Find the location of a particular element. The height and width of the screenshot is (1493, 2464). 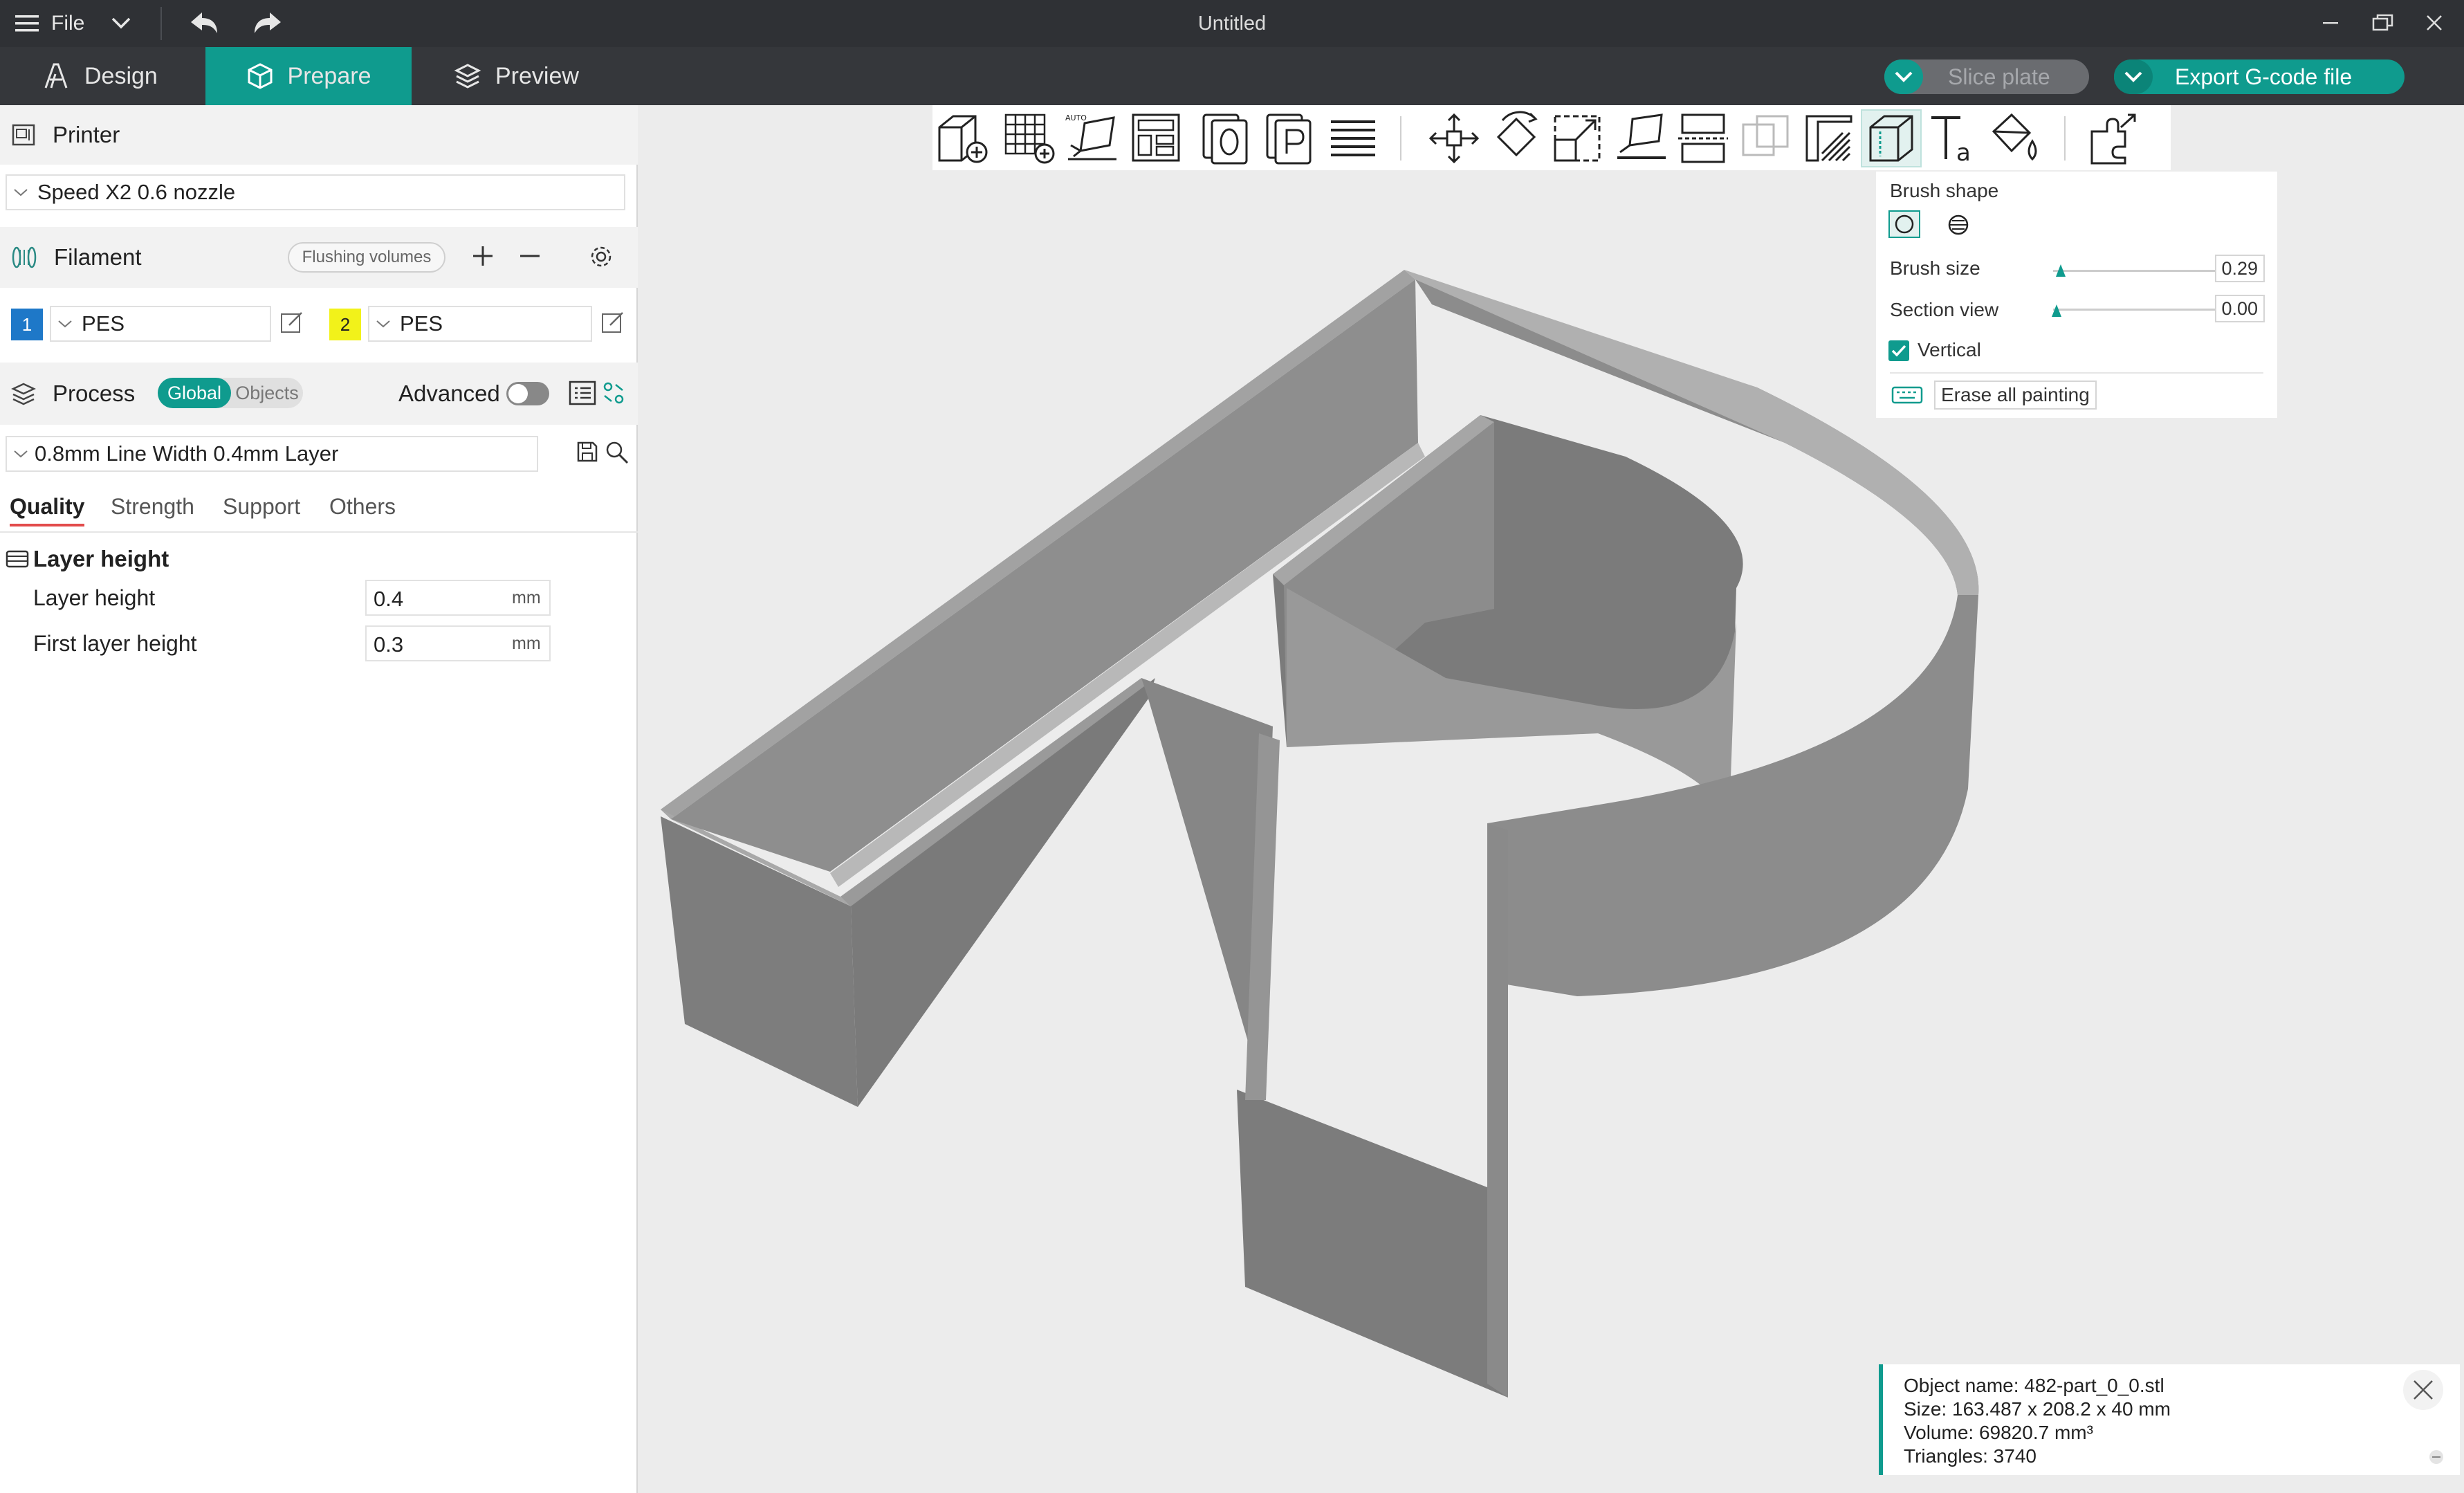

tab-quality: Quality is located at coordinates (48, 510).